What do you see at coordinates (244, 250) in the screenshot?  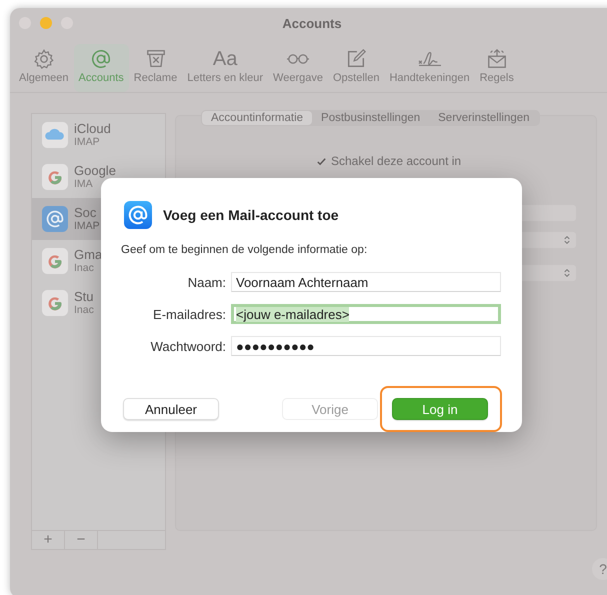 I see `dialog-prompt: Geef om te beginnen de volgende informatie op:` at bounding box center [244, 250].